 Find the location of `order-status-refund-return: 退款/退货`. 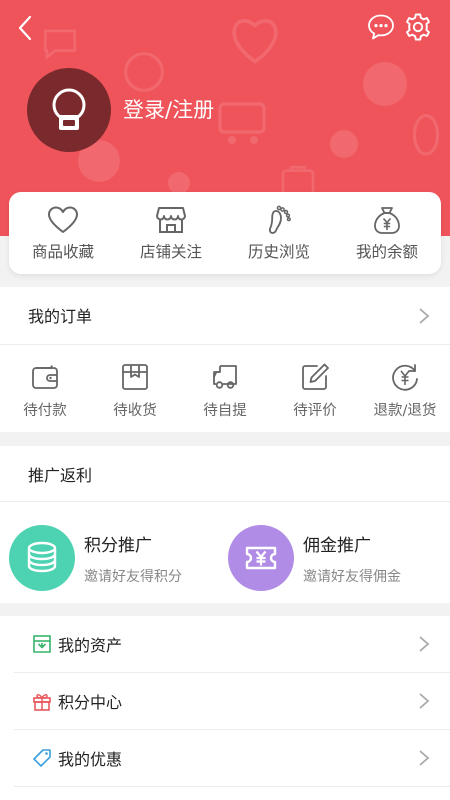

order-status-refund-return: 退款/退货 is located at coordinates (405, 389).